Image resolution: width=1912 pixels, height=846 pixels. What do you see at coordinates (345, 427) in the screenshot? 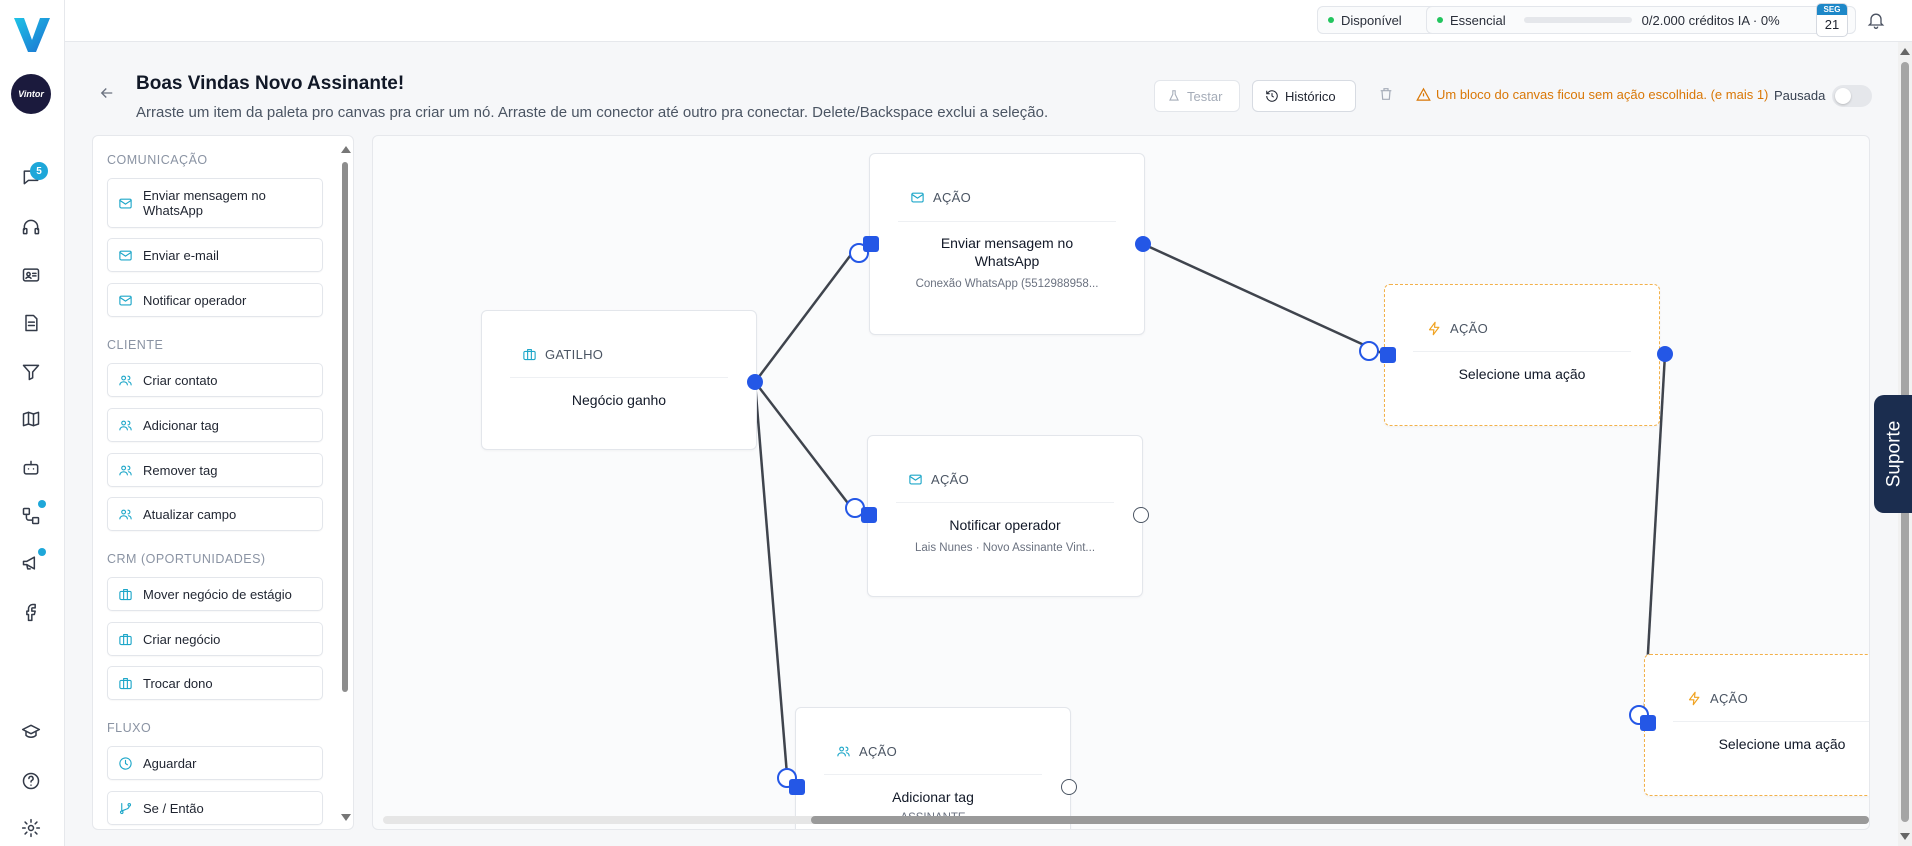
I see `palette-scroll-thumb` at bounding box center [345, 427].